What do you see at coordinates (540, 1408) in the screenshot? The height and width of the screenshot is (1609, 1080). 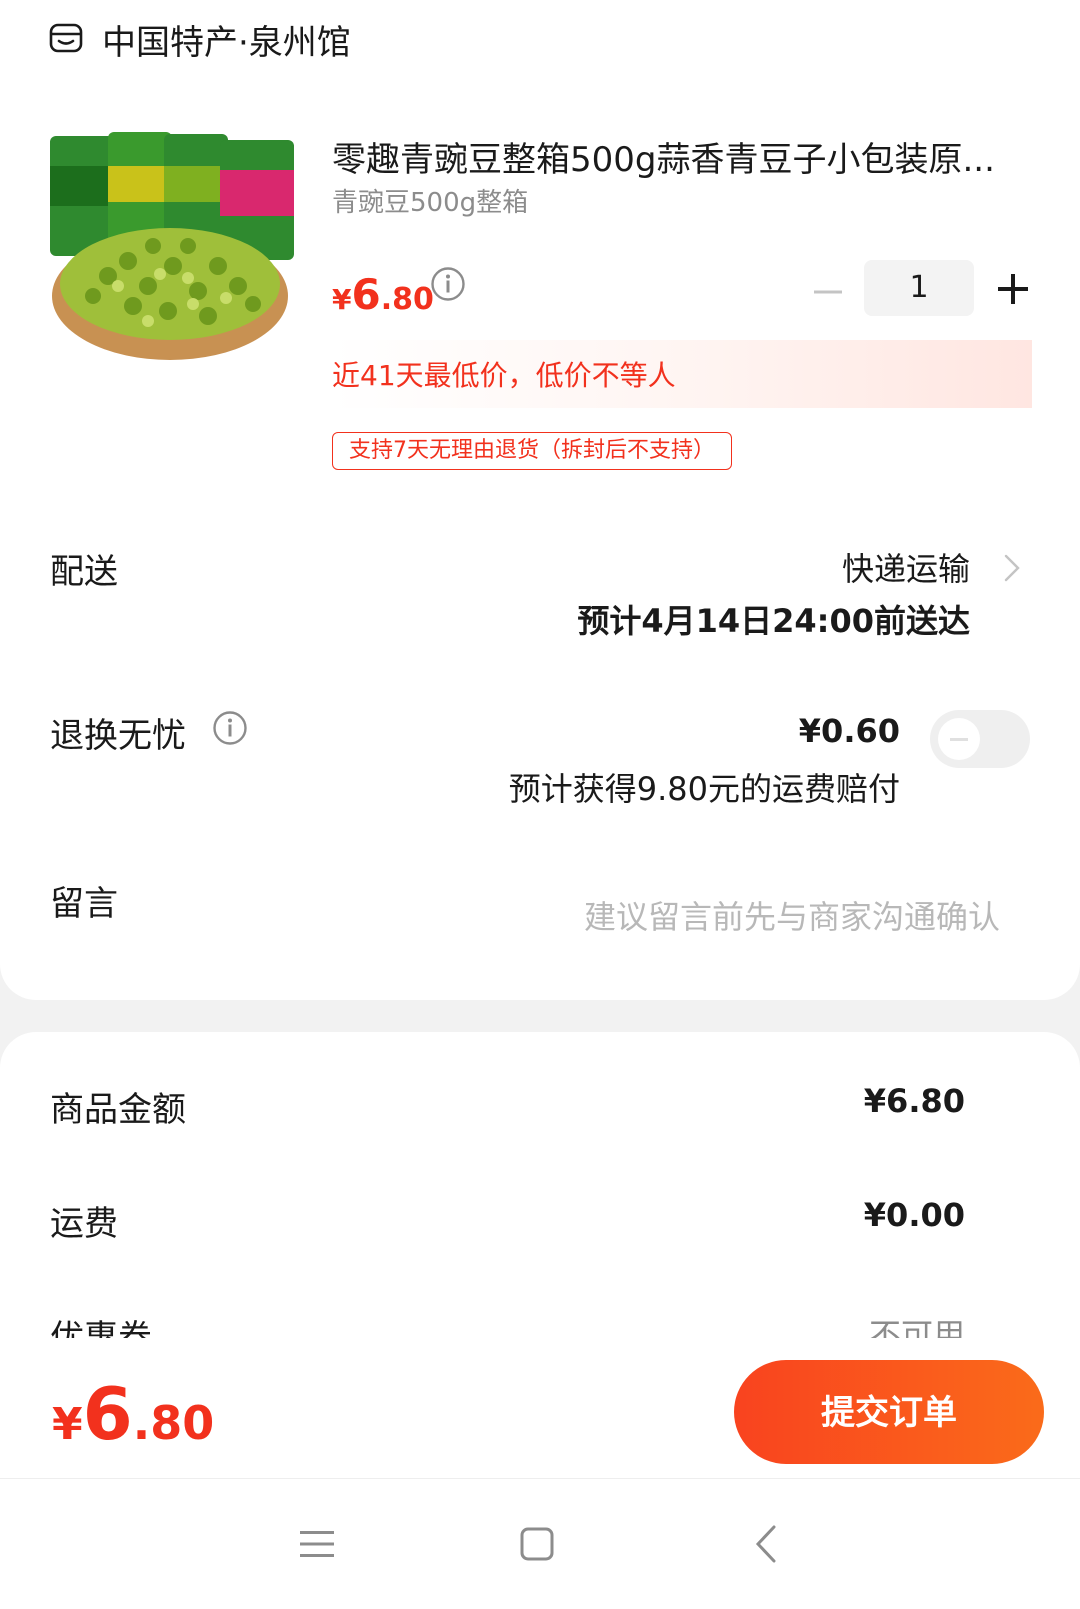 I see `checkout-bar: ¥ 6 .80 提交订单` at bounding box center [540, 1408].